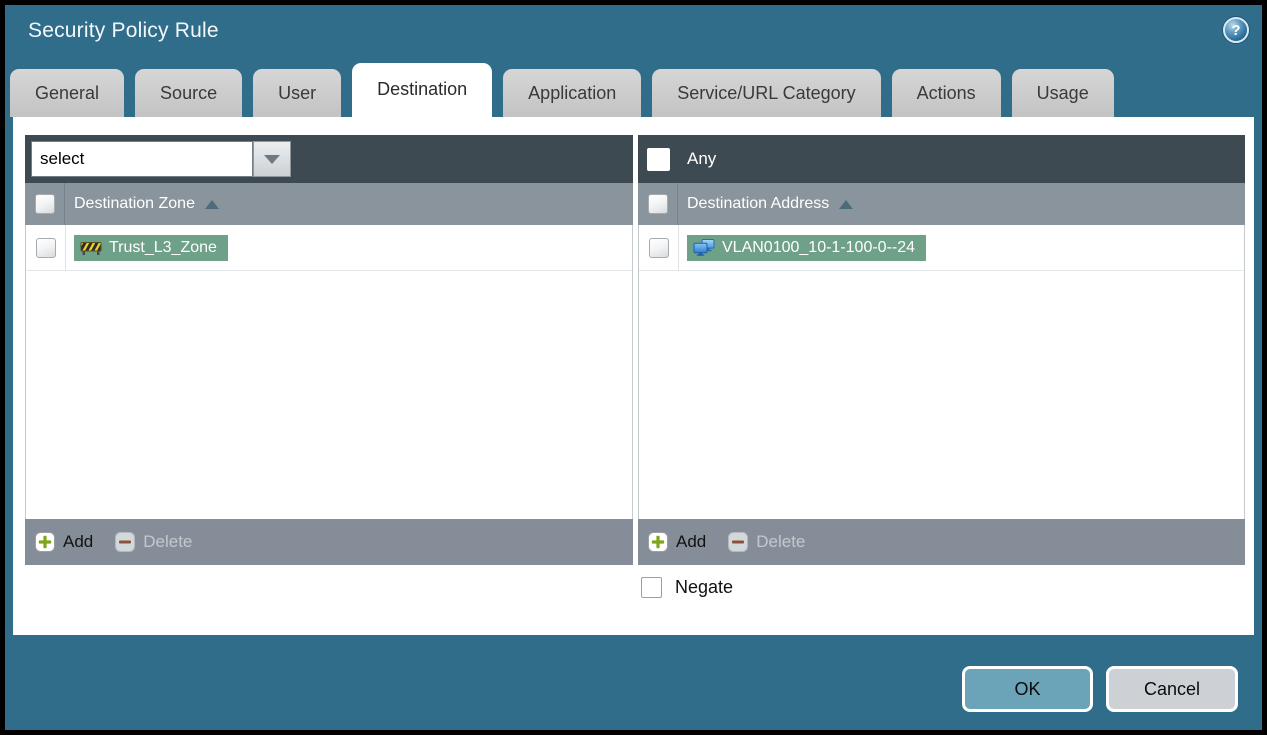  What do you see at coordinates (329, 204) in the screenshot?
I see `zone-column-header: Destination Zone` at bounding box center [329, 204].